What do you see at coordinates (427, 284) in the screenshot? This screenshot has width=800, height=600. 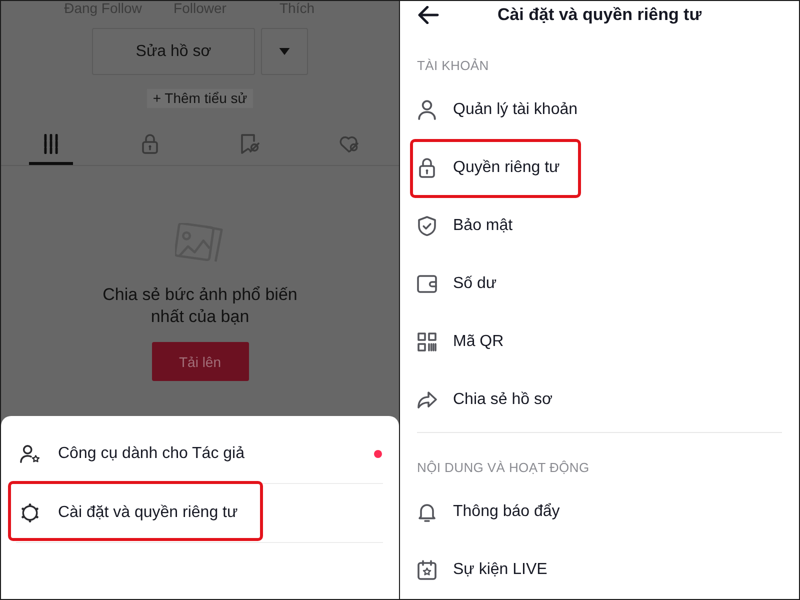 I see `wallet-icon` at bounding box center [427, 284].